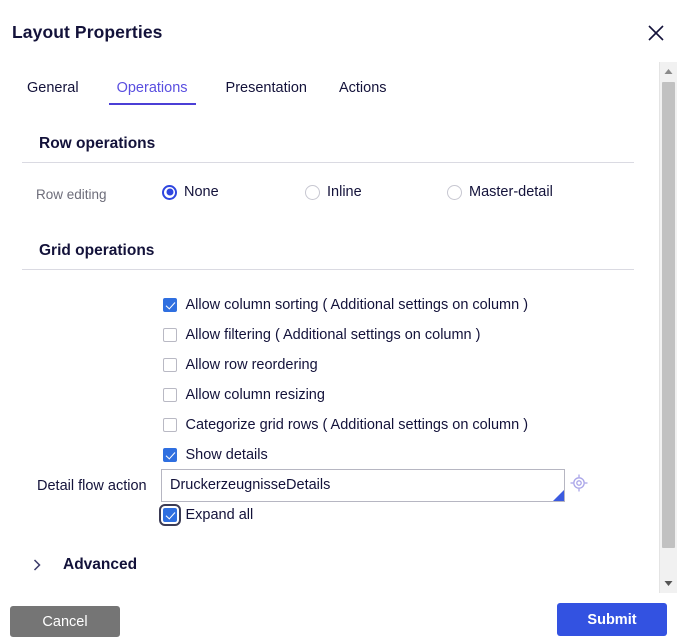 This screenshot has height=639, width=677. What do you see at coordinates (92, 486) in the screenshot?
I see `detail-flow-action-label: Detail flow action` at bounding box center [92, 486].